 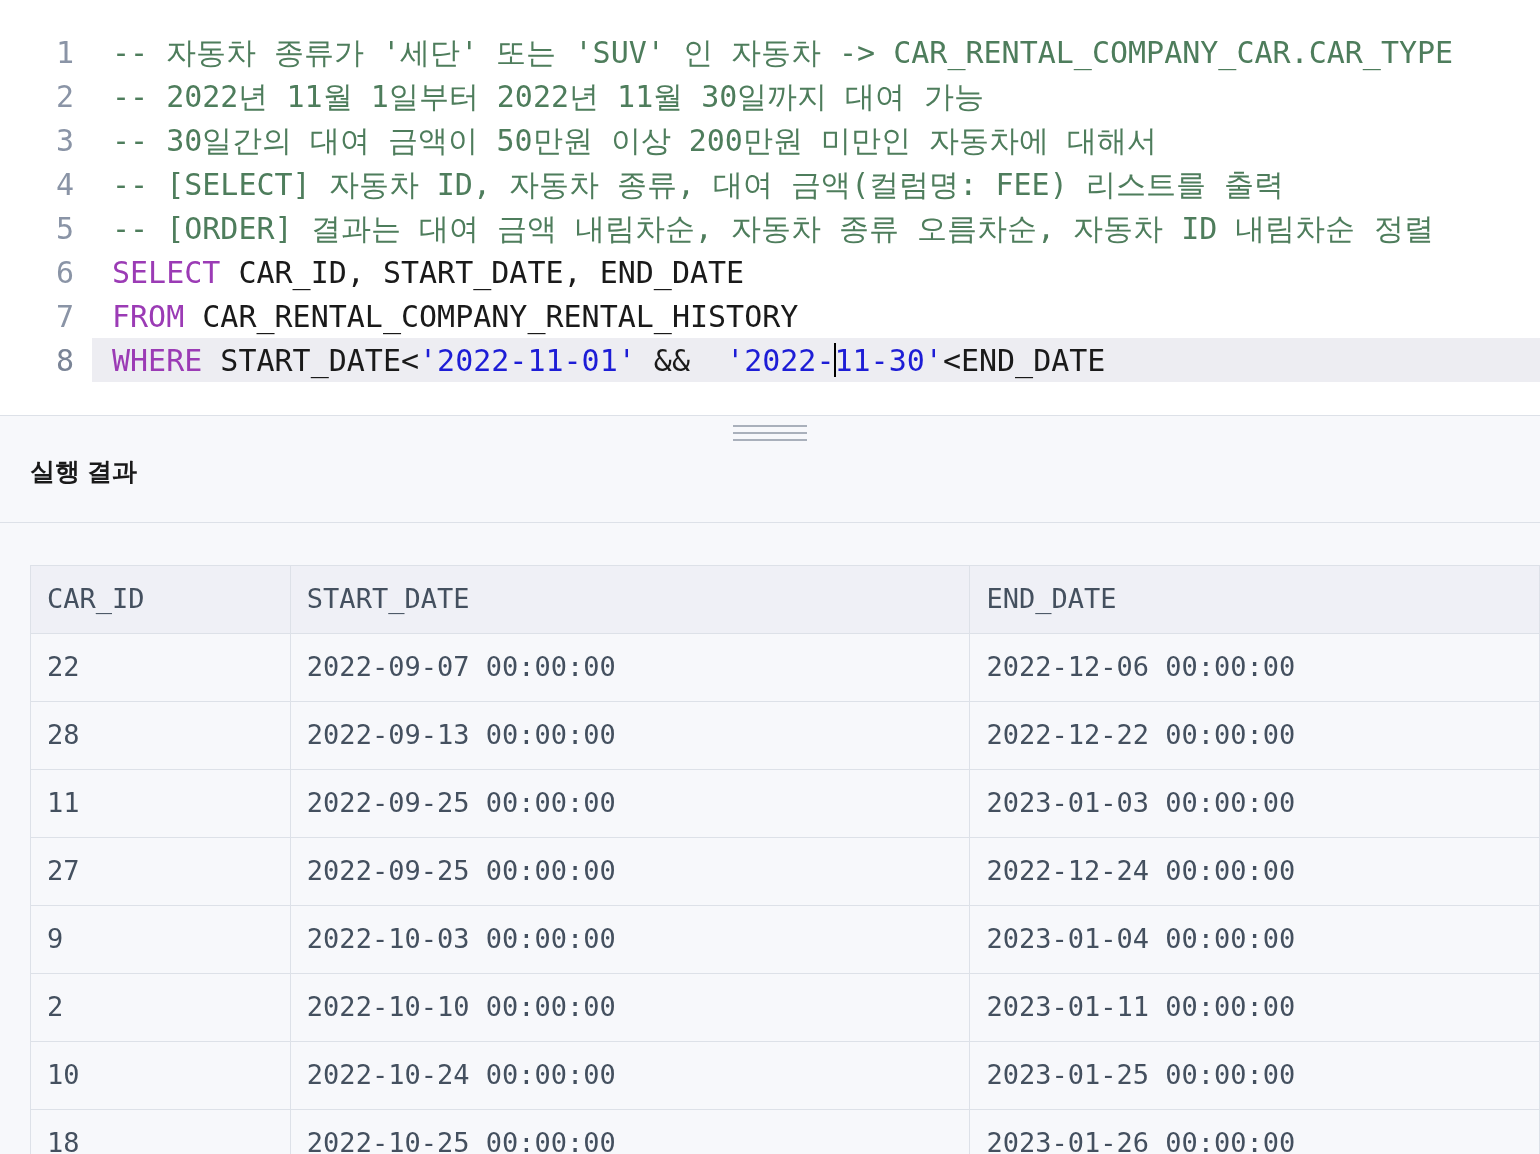 I want to click on line-number: 5, so click(x=64, y=228).